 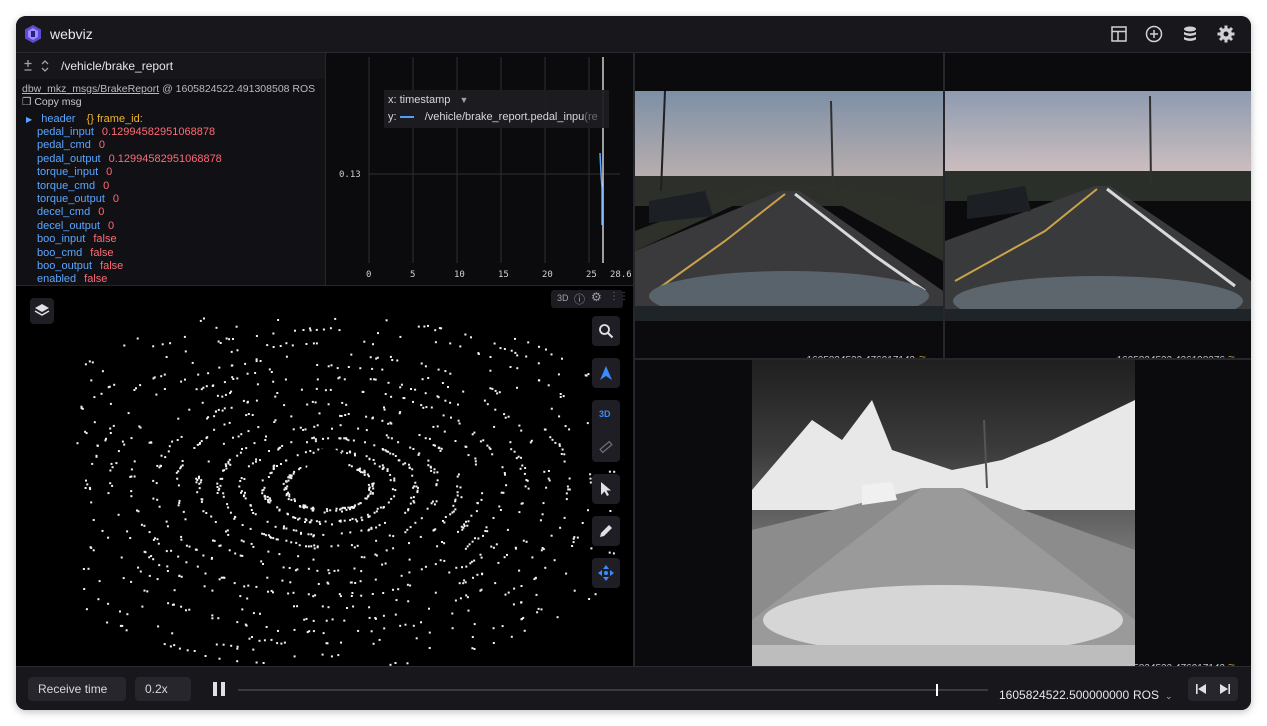 I want to click on pencil-icon, so click(x=606, y=531).